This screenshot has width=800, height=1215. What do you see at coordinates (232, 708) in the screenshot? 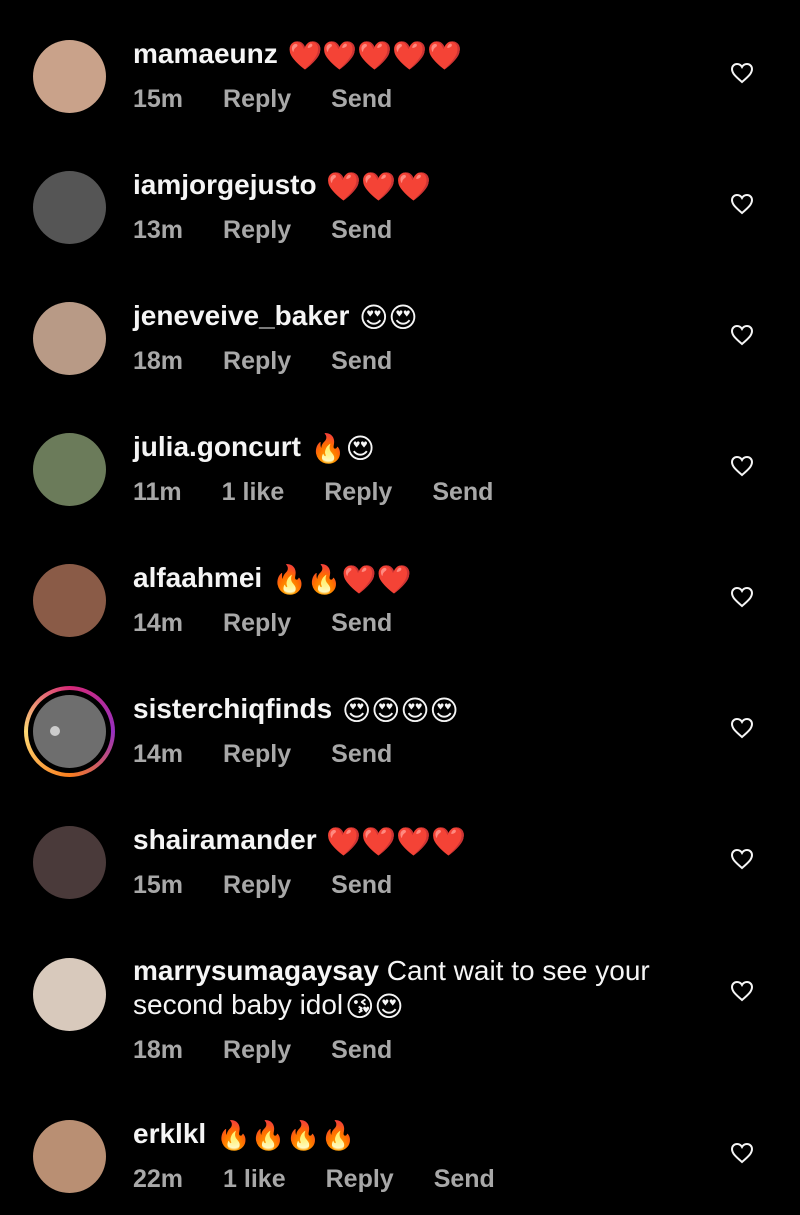
I see `username: sisterchiqfinds` at bounding box center [232, 708].